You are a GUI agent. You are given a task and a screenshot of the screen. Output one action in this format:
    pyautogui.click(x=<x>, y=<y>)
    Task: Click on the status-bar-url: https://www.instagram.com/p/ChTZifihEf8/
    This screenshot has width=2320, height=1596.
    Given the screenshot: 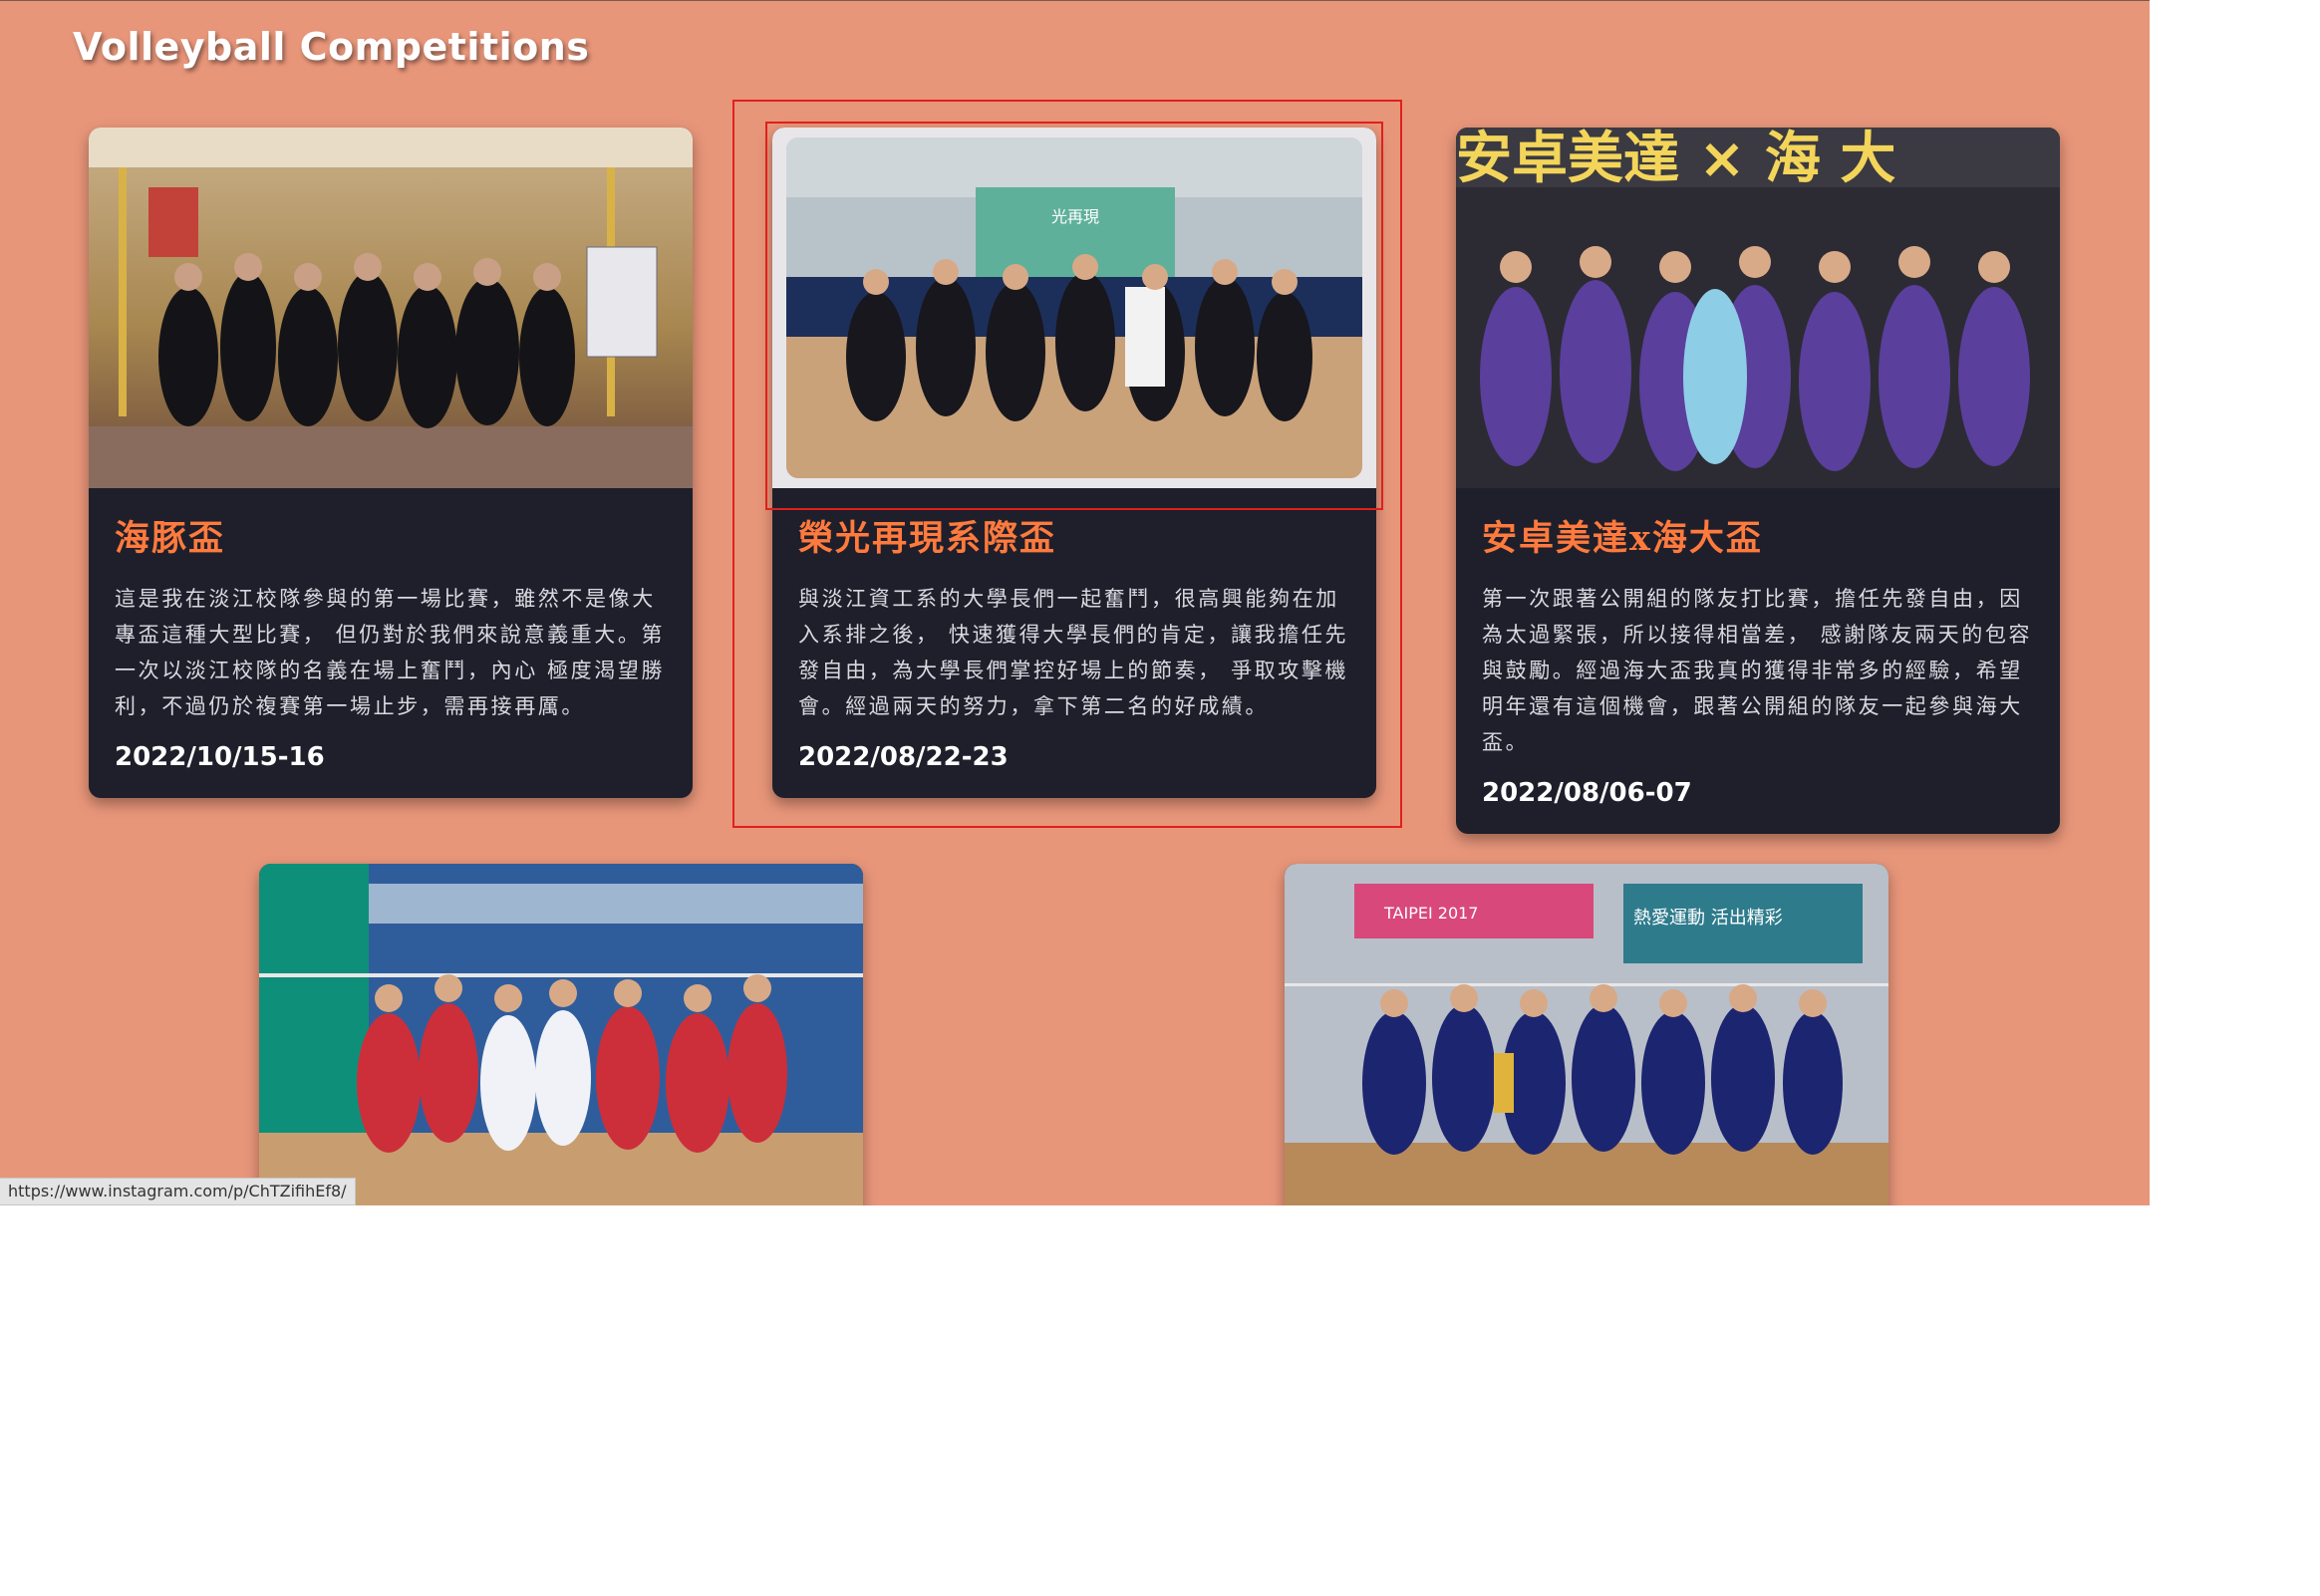 What is the action you would take?
    pyautogui.click(x=178, y=1191)
    